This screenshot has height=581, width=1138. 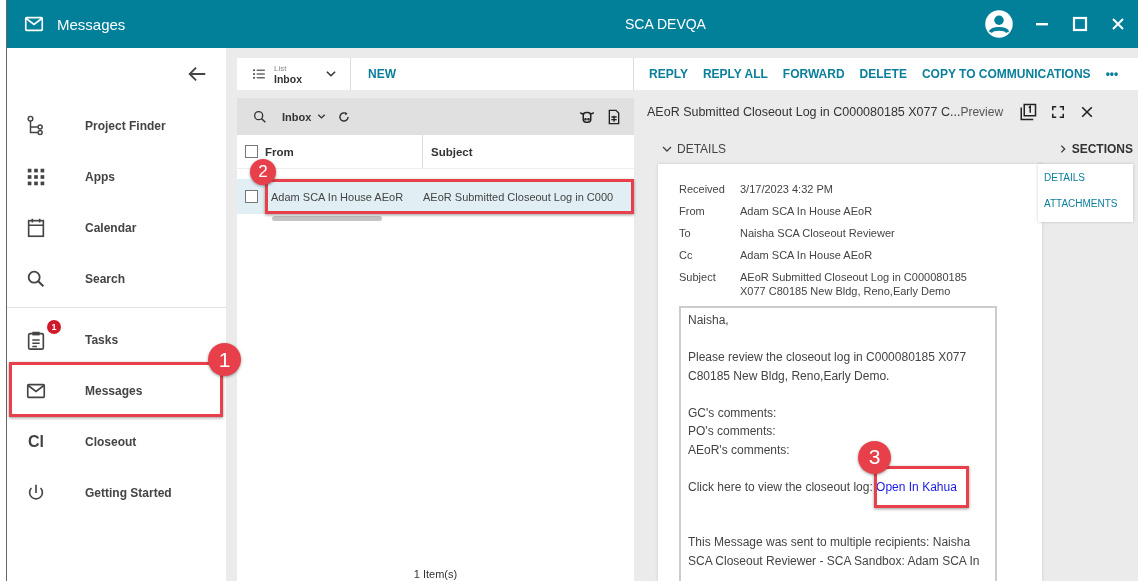 What do you see at coordinates (732, 413) in the screenshot?
I see `body-text: GC's comments:` at bounding box center [732, 413].